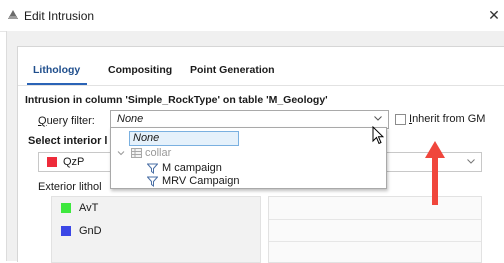  I want to click on select-interior-label: Select interior l, so click(68, 141).